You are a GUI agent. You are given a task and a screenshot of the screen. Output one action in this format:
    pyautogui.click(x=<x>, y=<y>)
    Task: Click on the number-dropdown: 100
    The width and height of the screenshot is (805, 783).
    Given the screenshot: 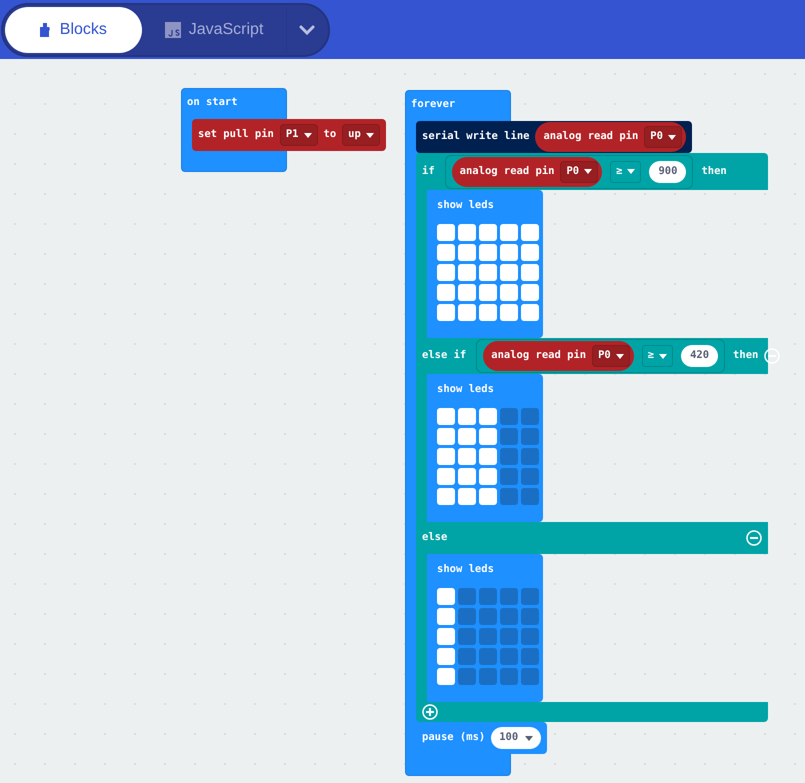 What is the action you would take?
    pyautogui.click(x=516, y=738)
    